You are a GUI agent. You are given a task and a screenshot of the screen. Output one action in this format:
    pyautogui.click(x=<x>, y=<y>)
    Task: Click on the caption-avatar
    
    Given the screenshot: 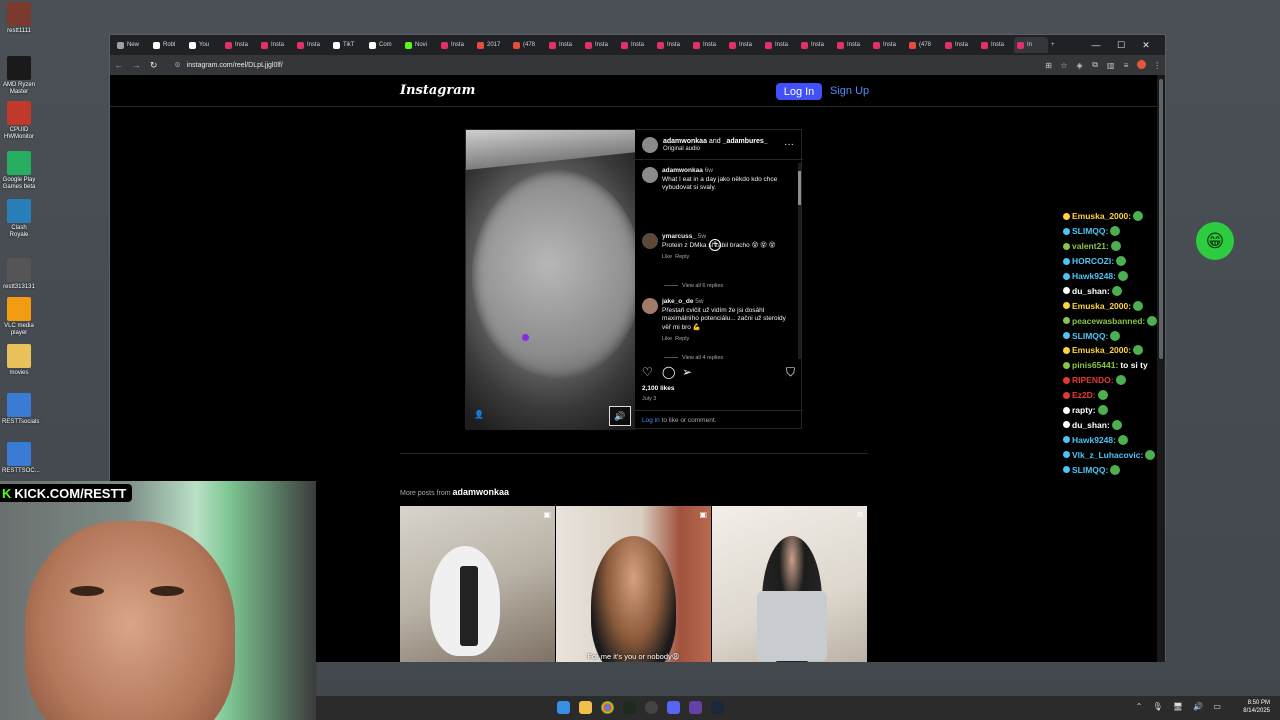 What is the action you would take?
    pyautogui.click(x=650, y=175)
    